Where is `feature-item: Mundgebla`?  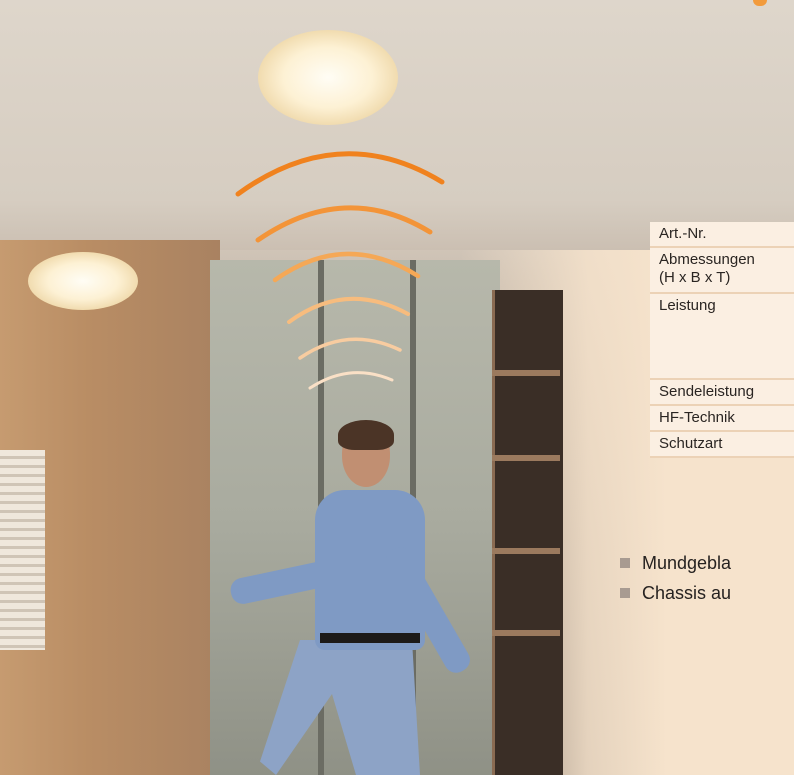
feature-item: Mundgebla is located at coordinates (675, 563).